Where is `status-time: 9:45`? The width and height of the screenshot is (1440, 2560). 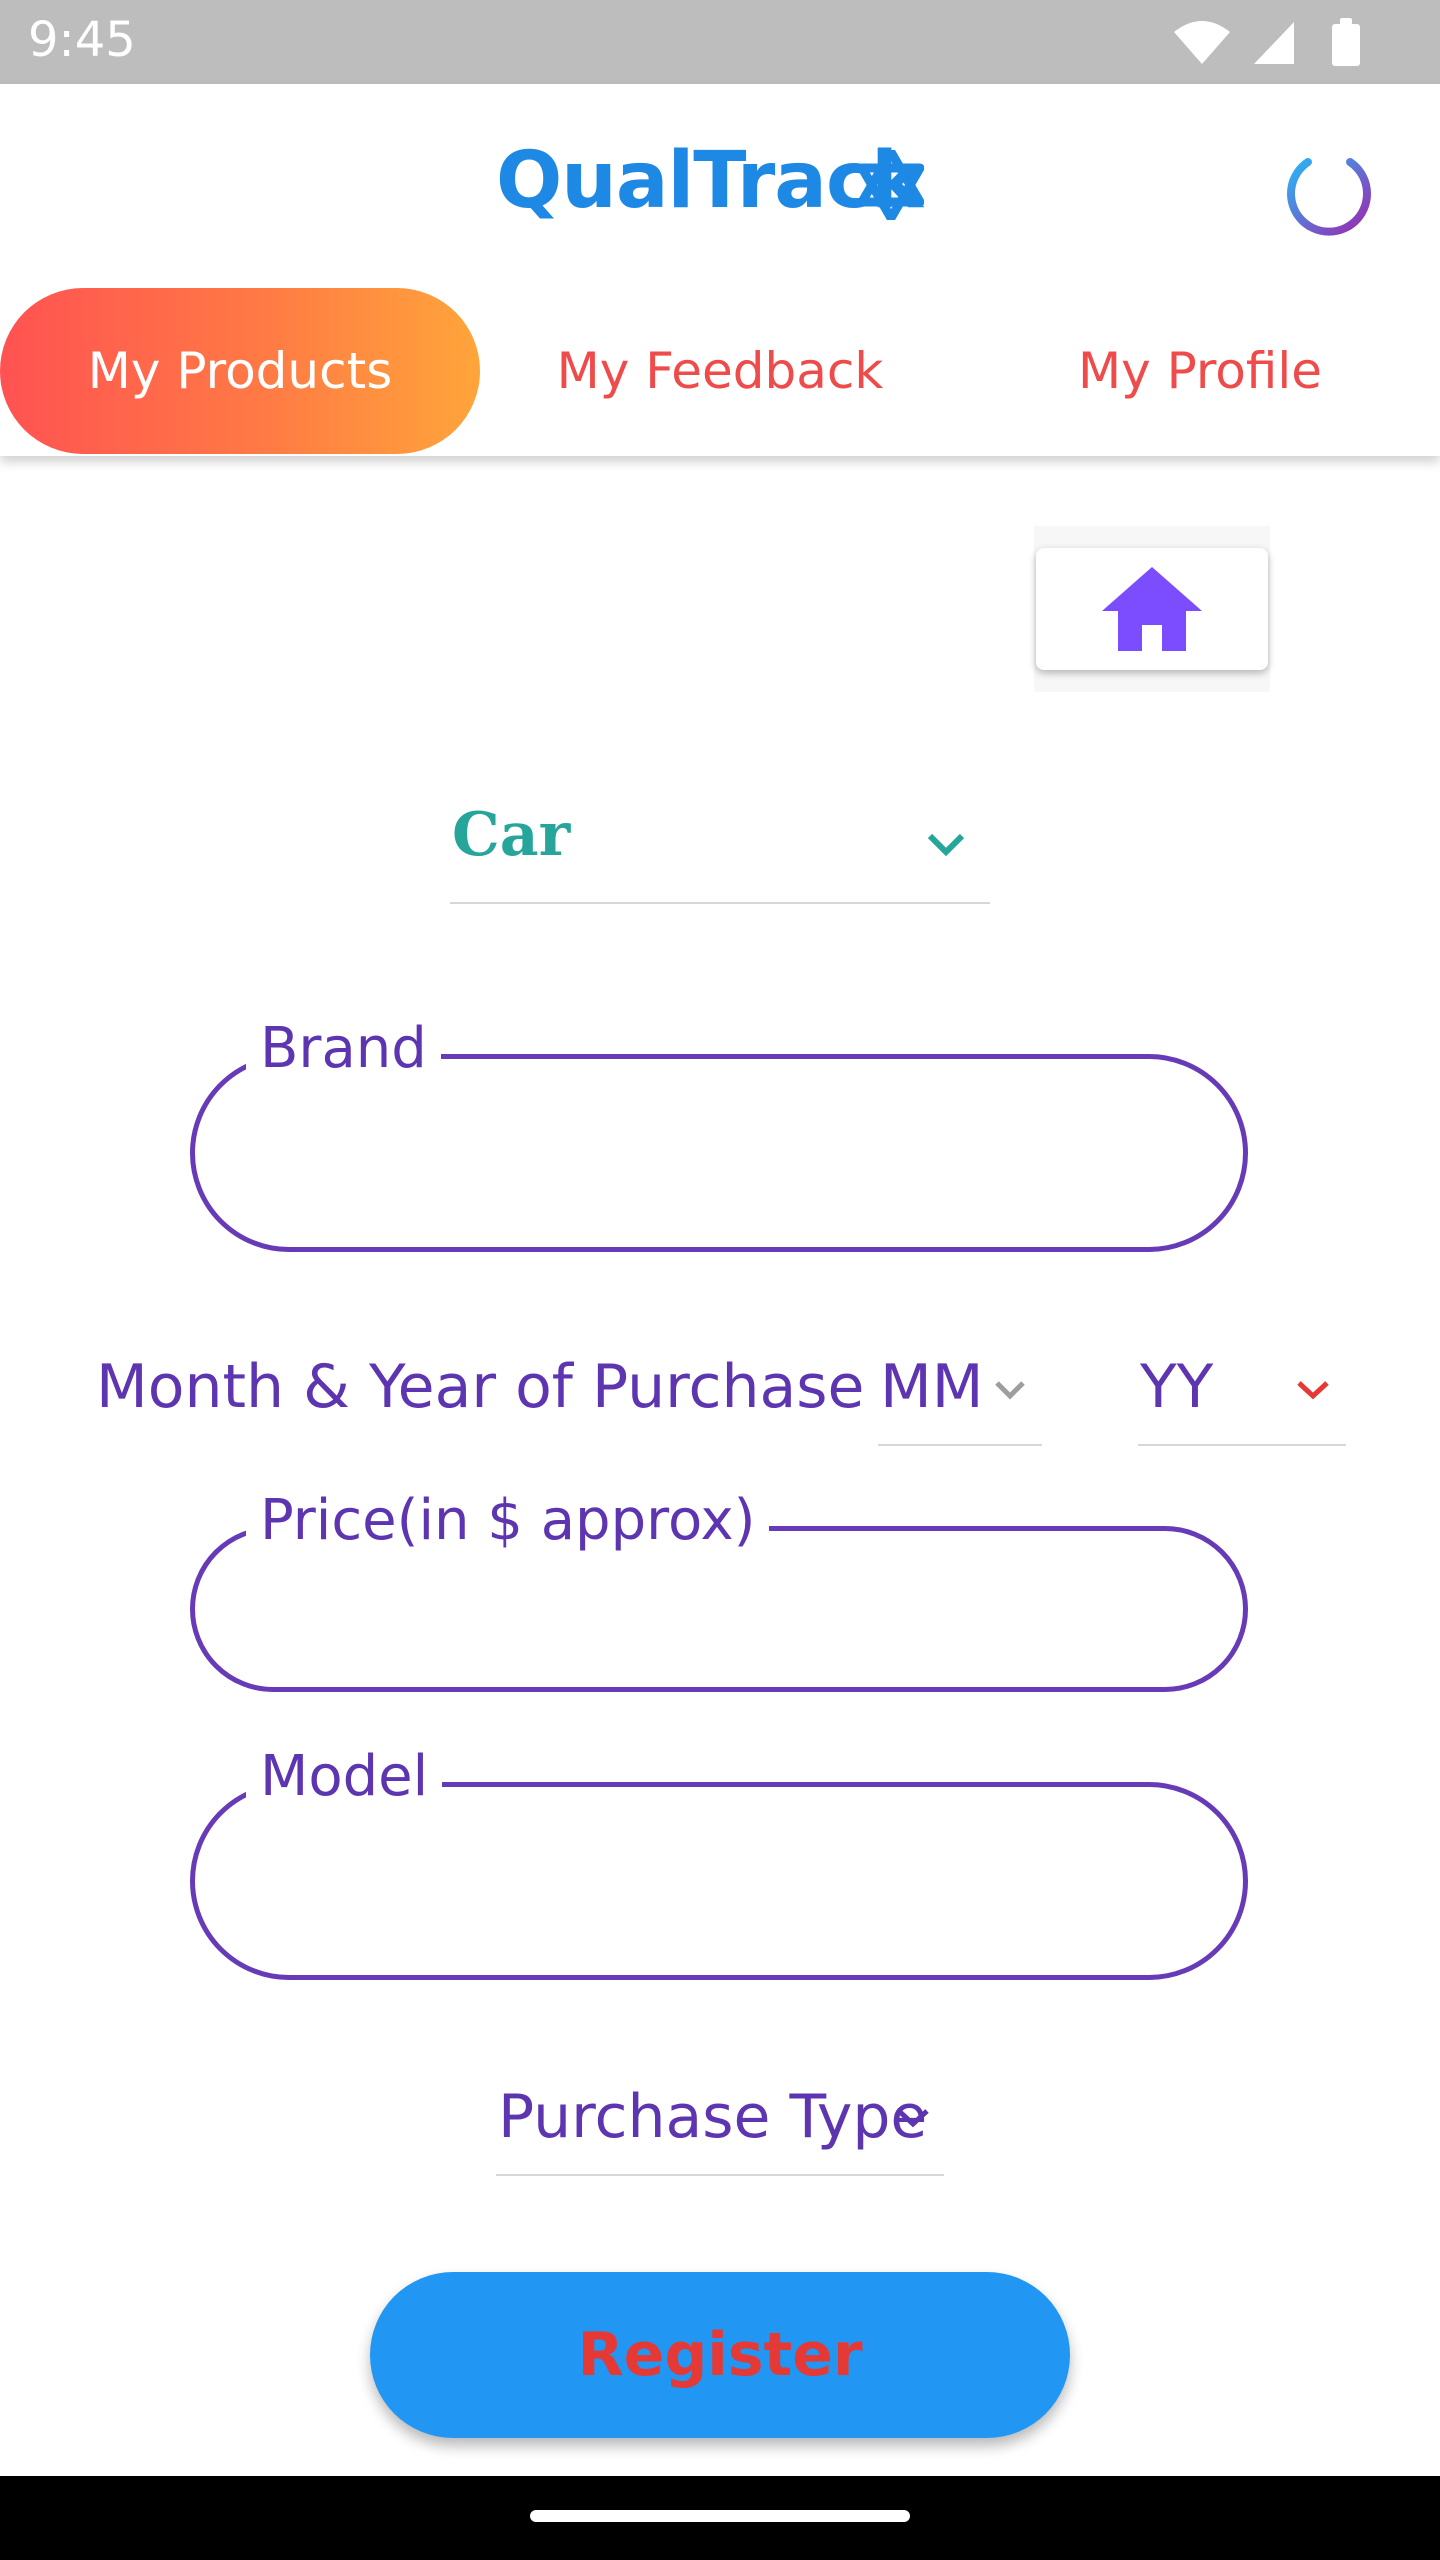
status-time: 9:45 is located at coordinates (82, 40).